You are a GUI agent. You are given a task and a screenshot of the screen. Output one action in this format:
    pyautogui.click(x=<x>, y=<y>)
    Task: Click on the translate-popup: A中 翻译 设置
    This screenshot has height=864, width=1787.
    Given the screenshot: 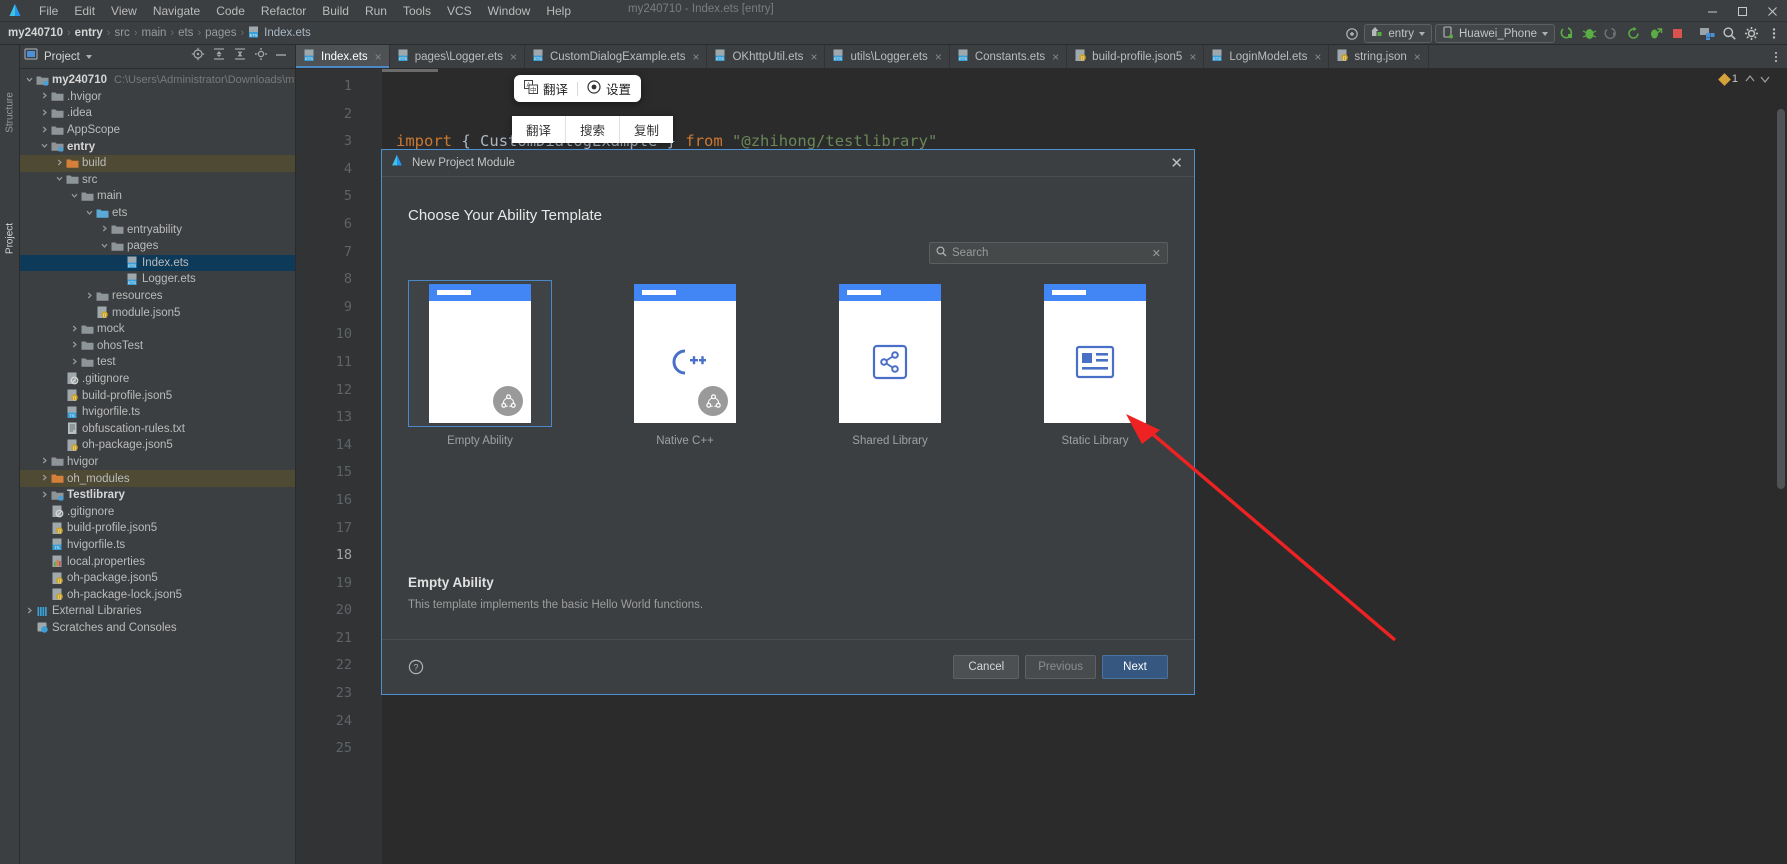 What is the action you would take?
    pyautogui.click(x=578, y=88)
    